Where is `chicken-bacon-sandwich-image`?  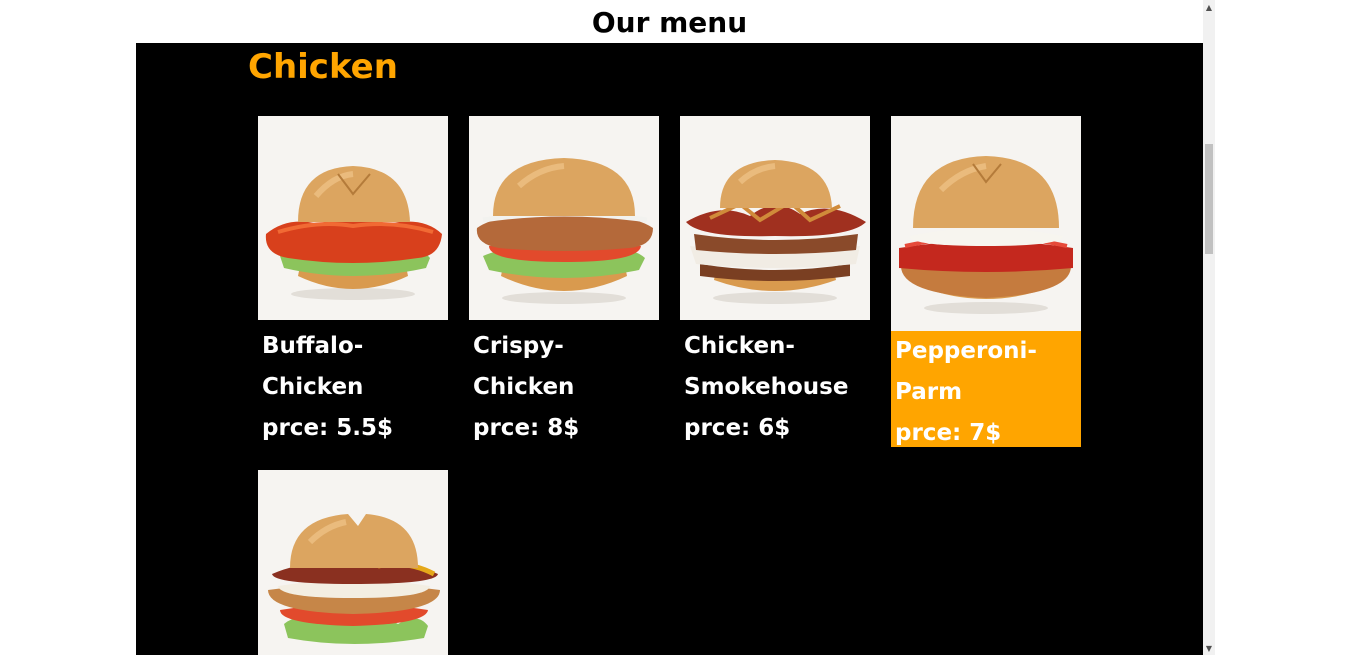
chicken-bacon-sandwich-image is located at coordinates (353, 562).